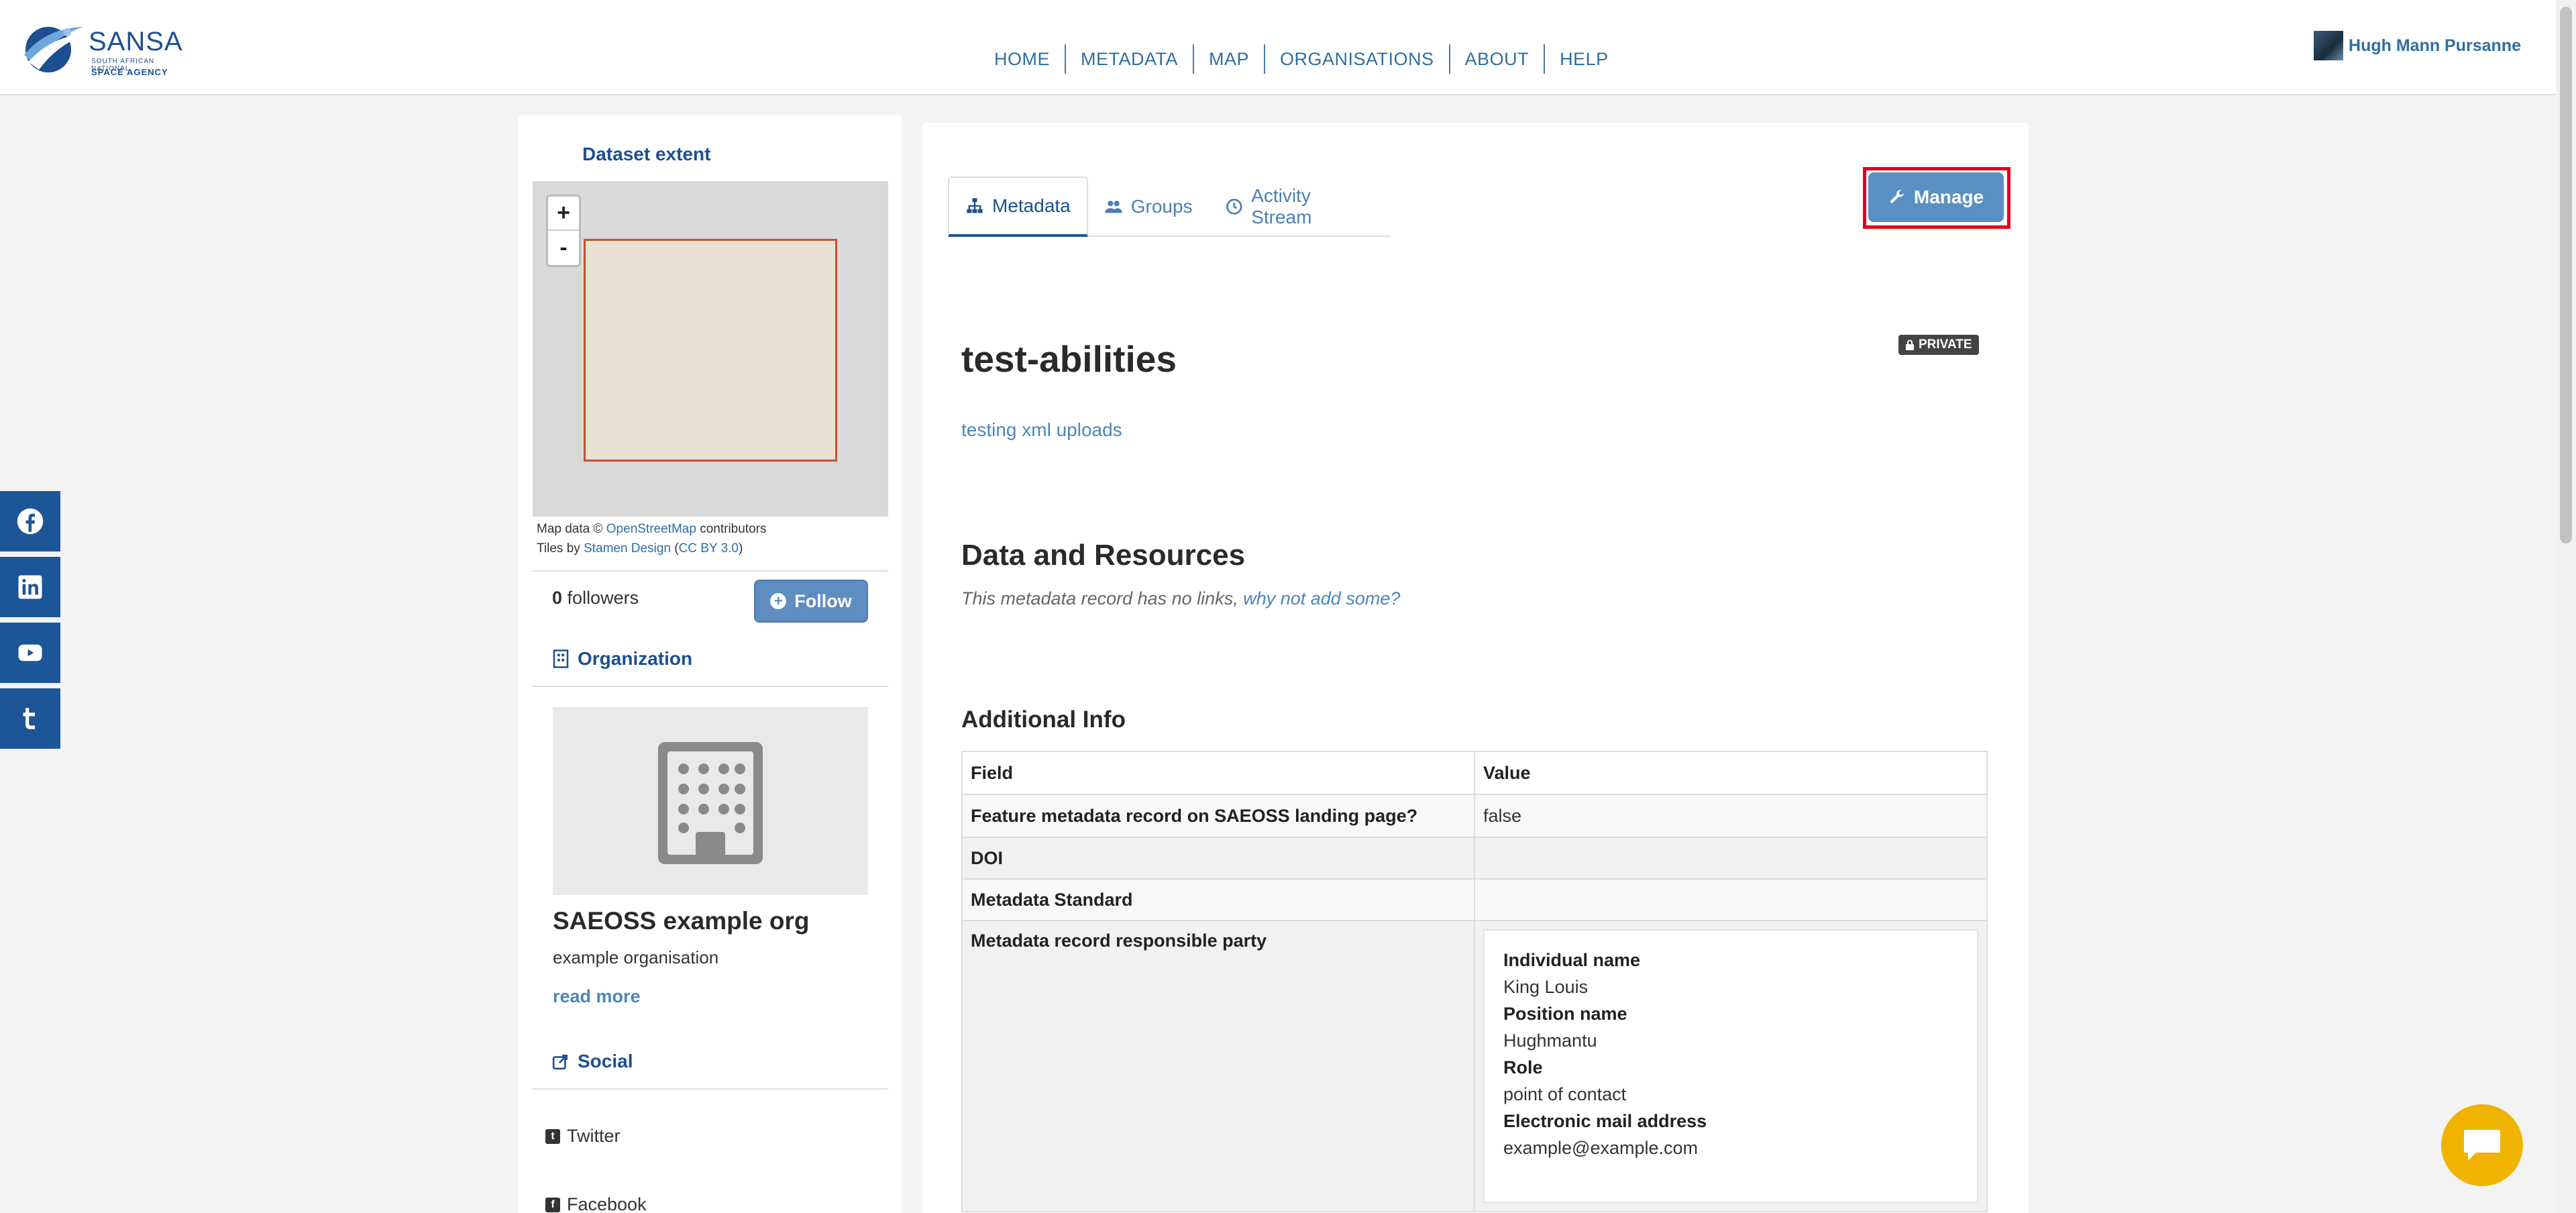 The height and width of the screenshot is (1213, 2576). Describe the element at coordinates (2435, 46) in the screenshot. I see `user-name: Hugh Mann Pursanne` at that location.